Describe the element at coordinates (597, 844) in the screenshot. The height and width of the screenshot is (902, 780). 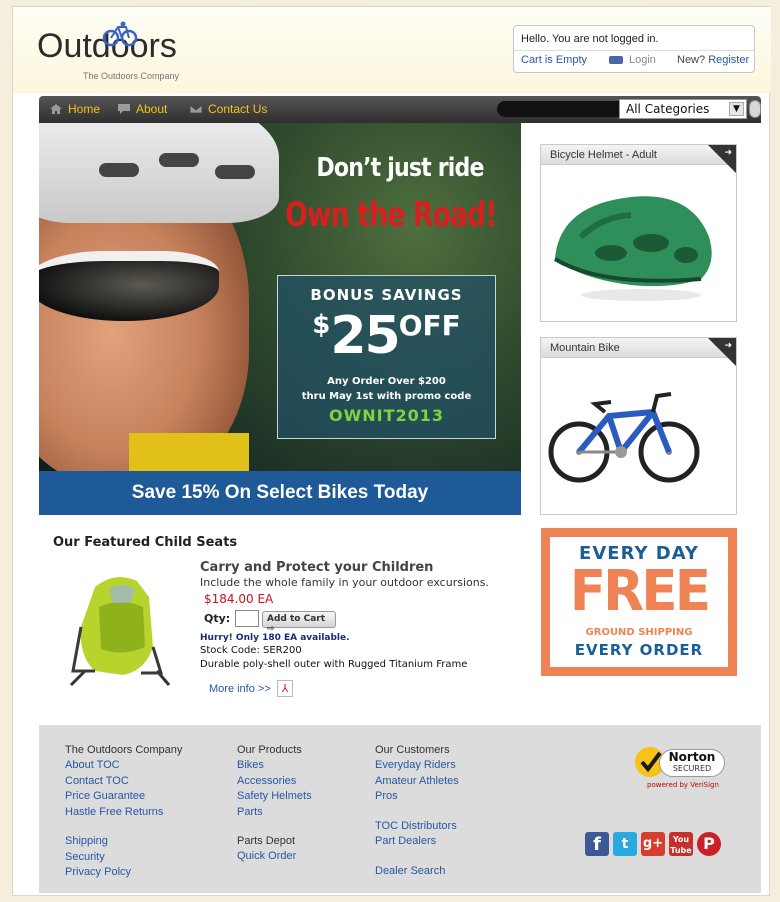
I see `facebook-icon: f` at that location.